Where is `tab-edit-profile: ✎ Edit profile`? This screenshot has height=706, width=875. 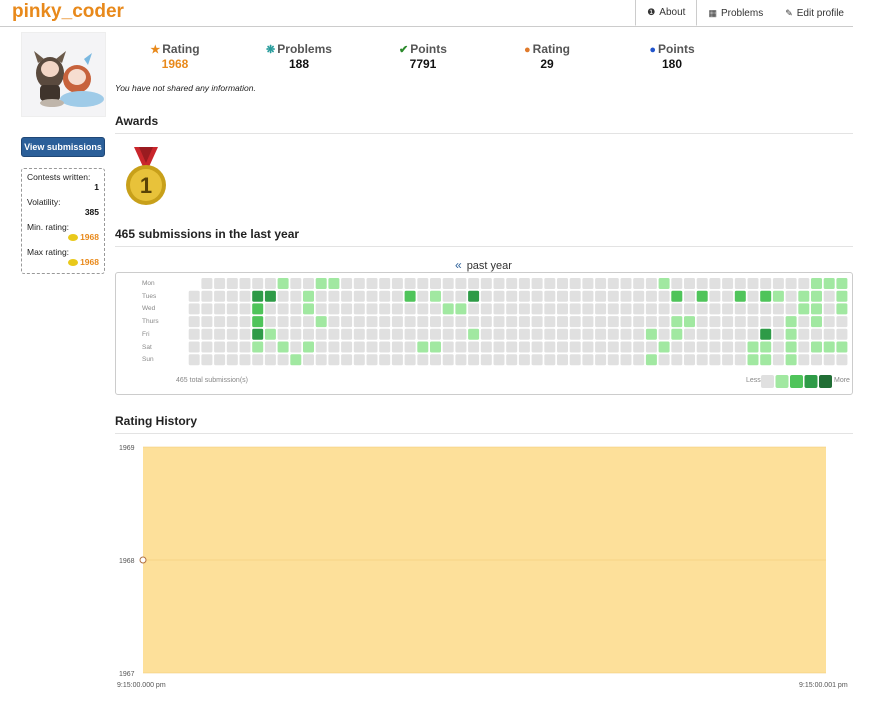
tab-edit-profile: ✎ Edit profile is located at coordinates (814, 13).